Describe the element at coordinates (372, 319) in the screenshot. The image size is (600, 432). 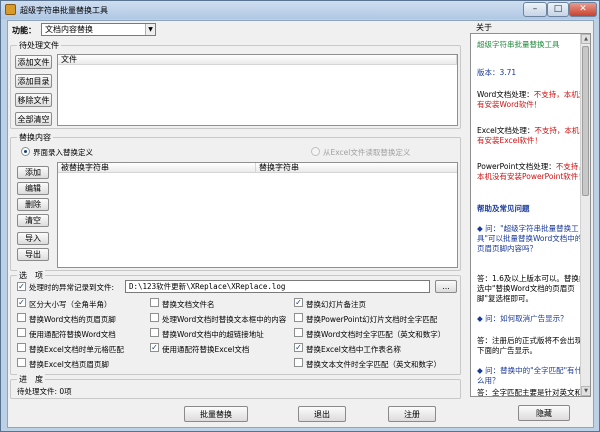
I see `option-ppt-whole-word-label: 替换PowerPoint幻灯片文档时全字匹配` at that location.